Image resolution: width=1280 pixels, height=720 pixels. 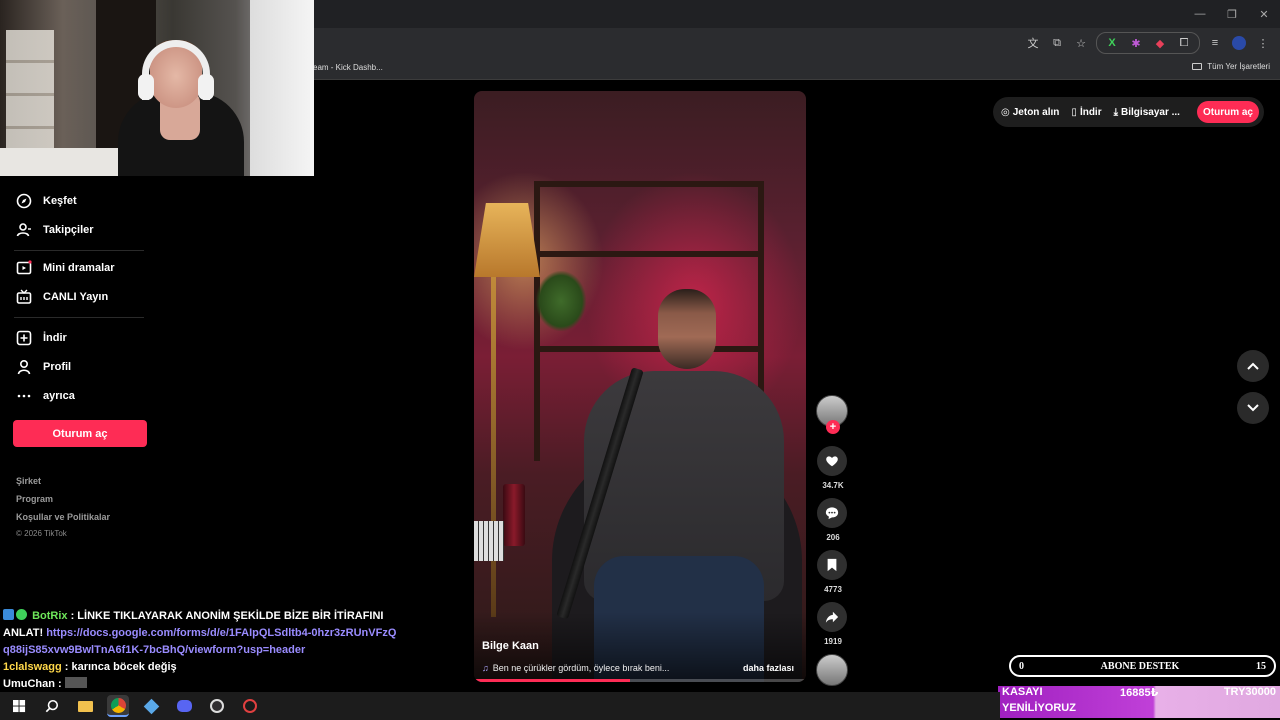 I want to click on chevron-down-icon, so click(x=1253, y=408).